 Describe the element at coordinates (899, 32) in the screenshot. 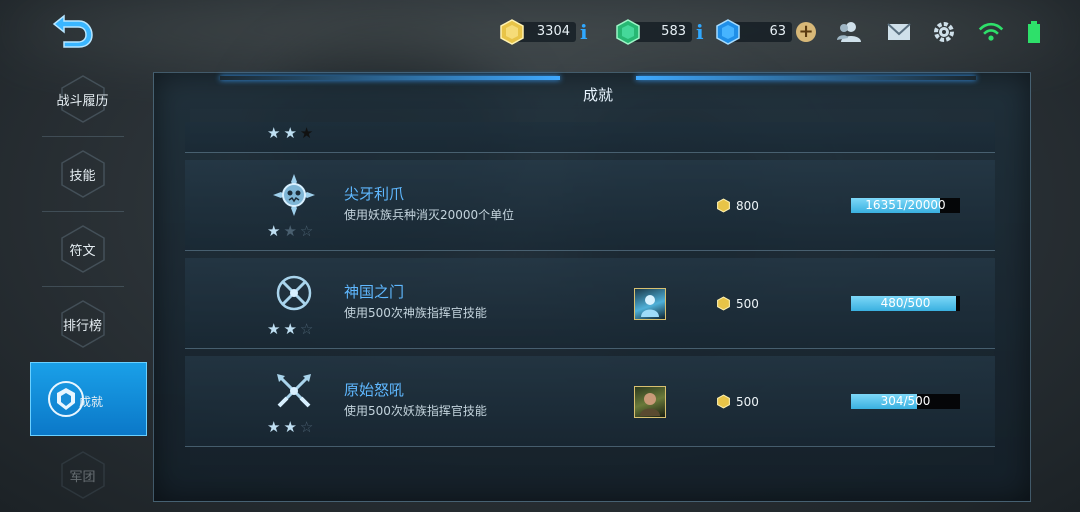

I see `mail-icon` at that location.